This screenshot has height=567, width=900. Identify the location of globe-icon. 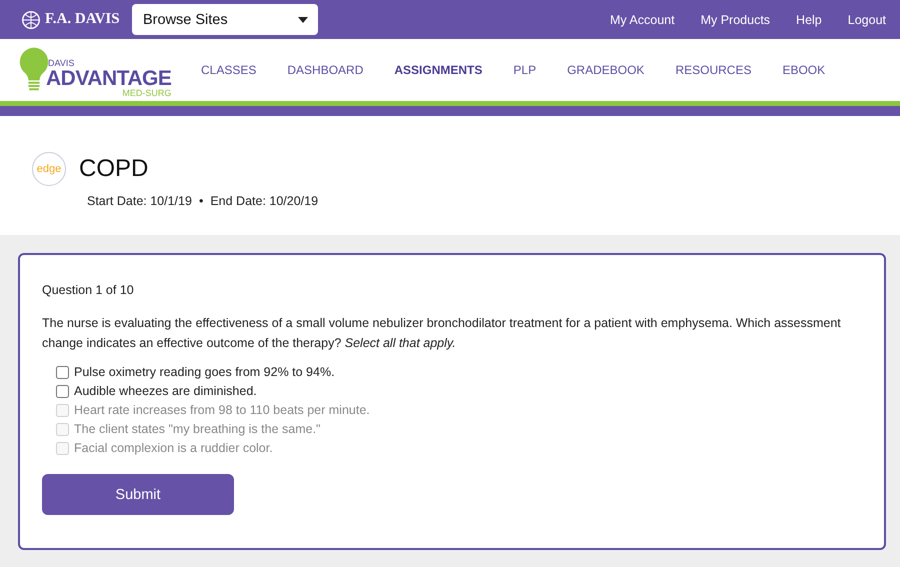
(31, 19).